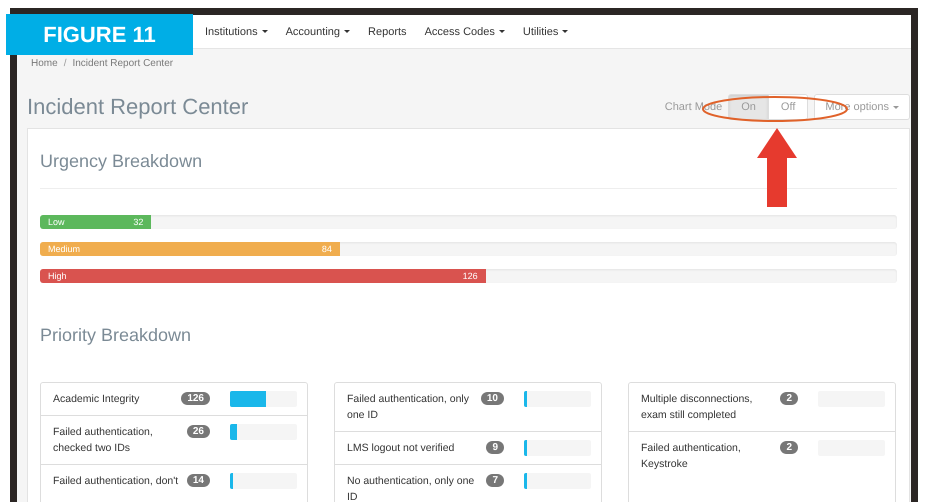  I want to click on priority-label: Failed authentication, Keystroke, so click(691, 456).